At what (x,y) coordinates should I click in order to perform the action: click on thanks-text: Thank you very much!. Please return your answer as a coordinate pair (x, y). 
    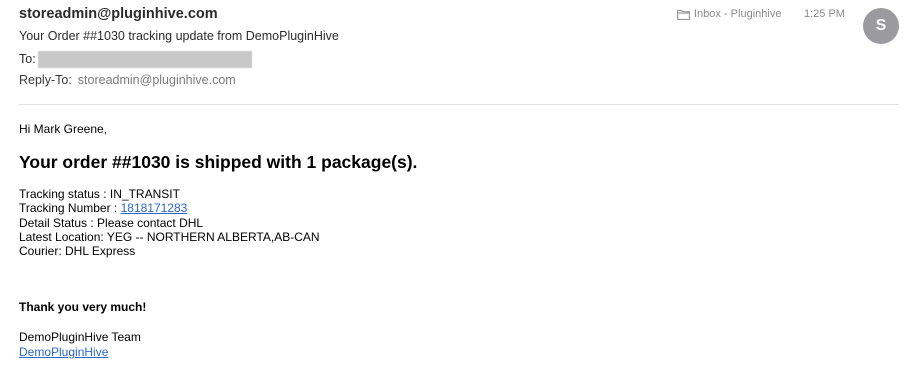
    Looking at the image, I should click on (83, 307).